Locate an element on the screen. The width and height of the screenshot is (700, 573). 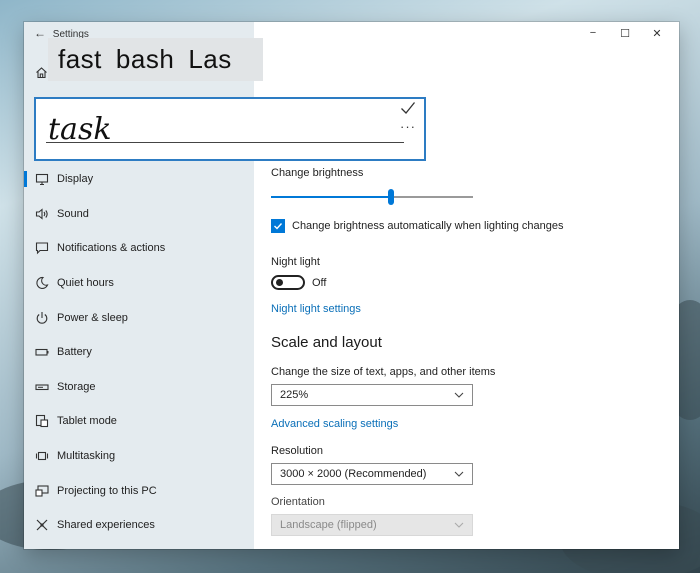
projecting-icon is located at coordinates (42, 491).